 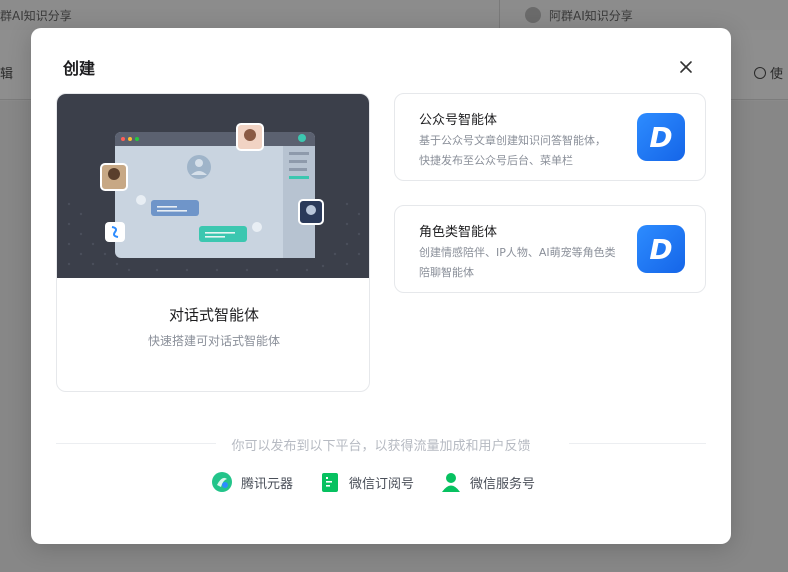 I want to click on platform-service-label: 微信服务号, so click(x=503, y=484).